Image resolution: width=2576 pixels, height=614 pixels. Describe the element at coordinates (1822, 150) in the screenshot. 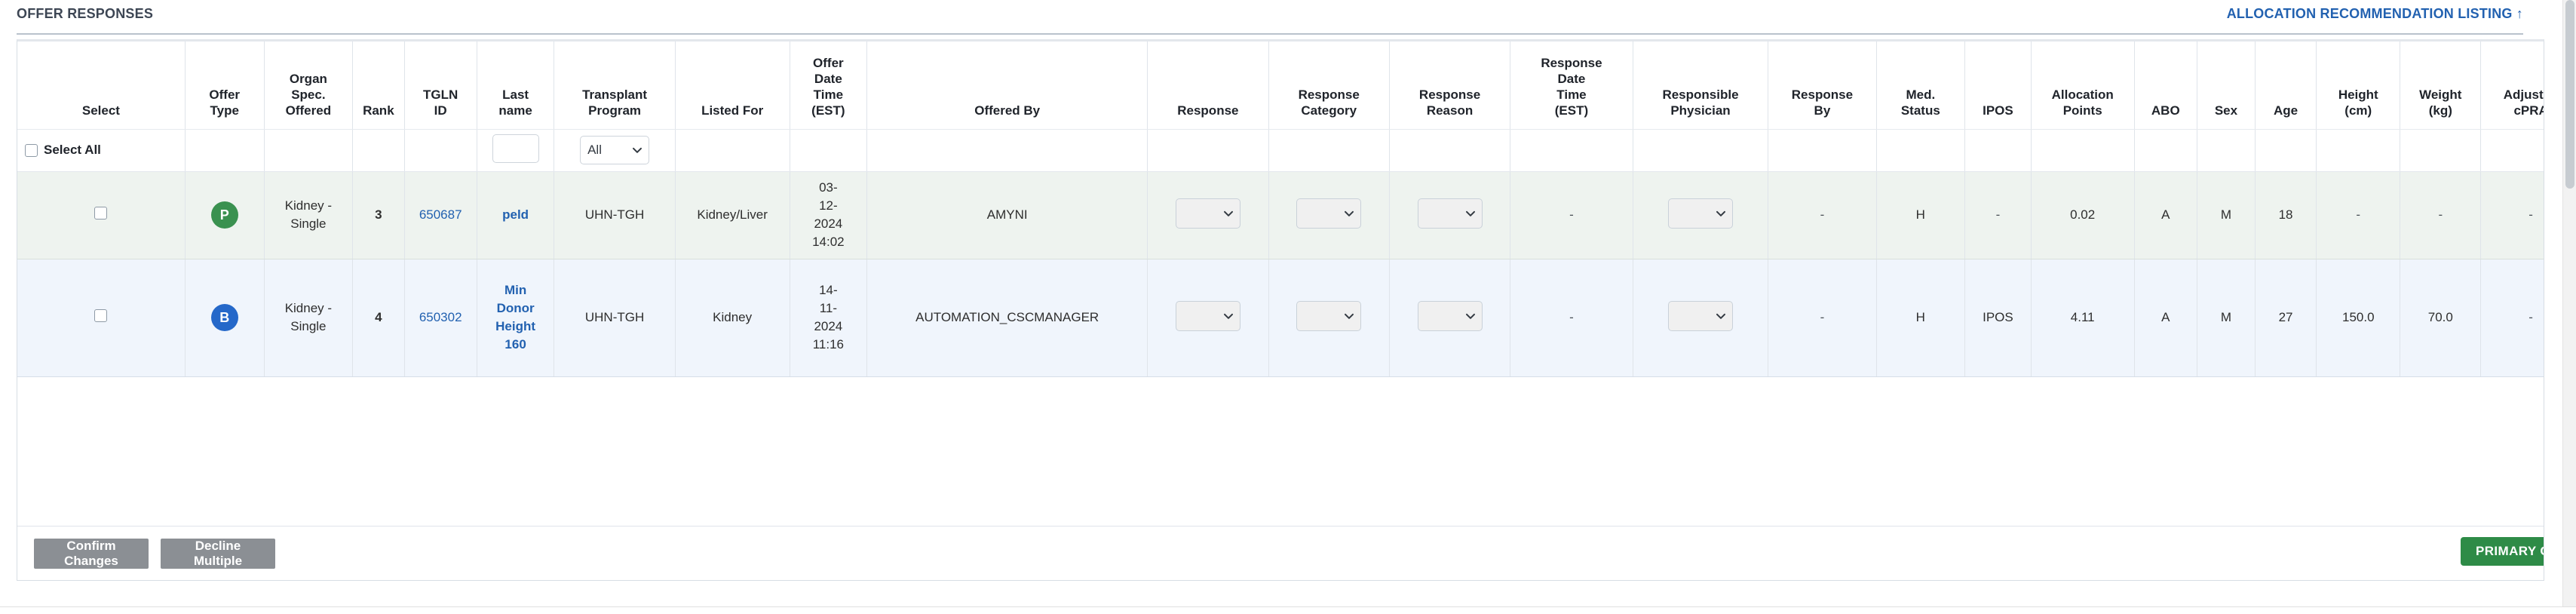

I see `filter-cell-response-by` at that location.